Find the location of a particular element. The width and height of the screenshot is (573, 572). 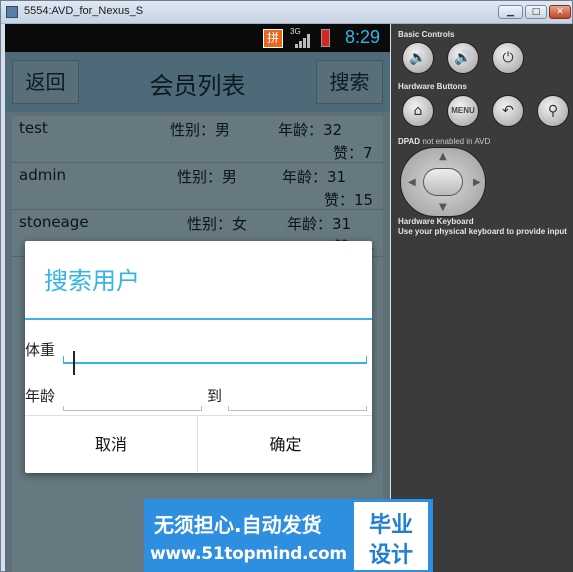

list-item: test 性别：男 年龄：32 赞：7 is located at coordinates (197, 139).